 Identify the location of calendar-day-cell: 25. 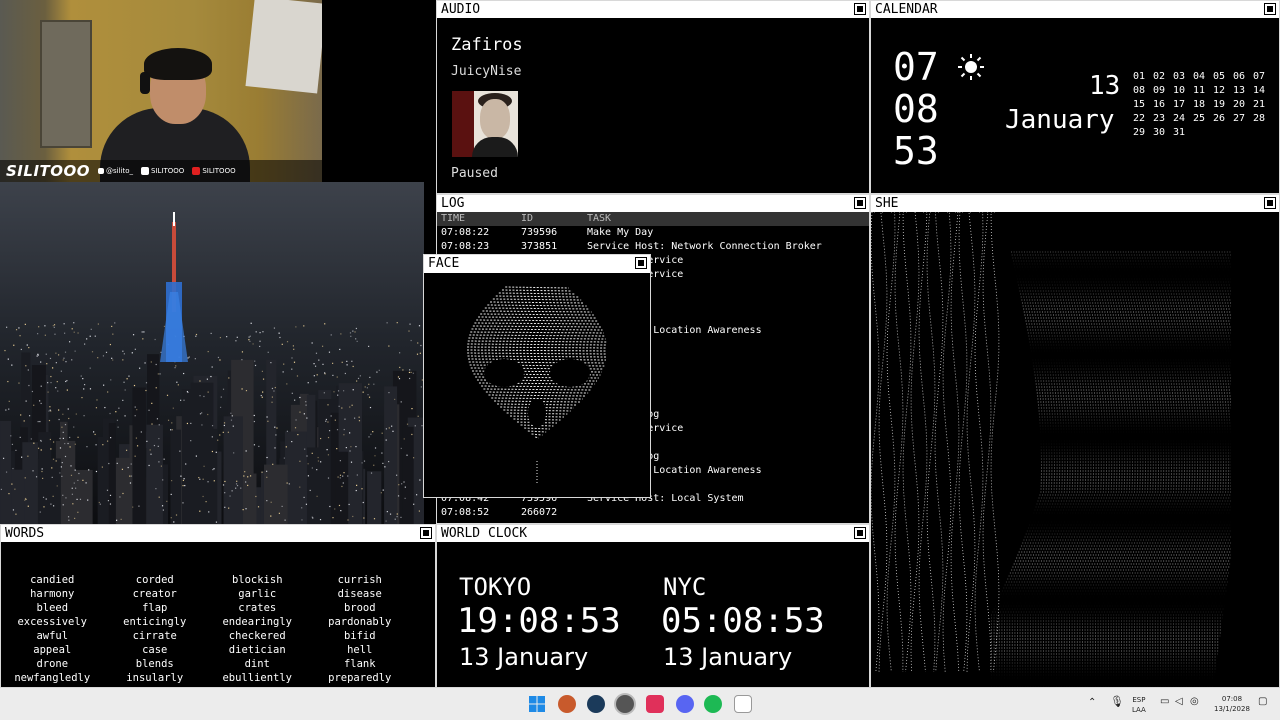
(1199, 118).